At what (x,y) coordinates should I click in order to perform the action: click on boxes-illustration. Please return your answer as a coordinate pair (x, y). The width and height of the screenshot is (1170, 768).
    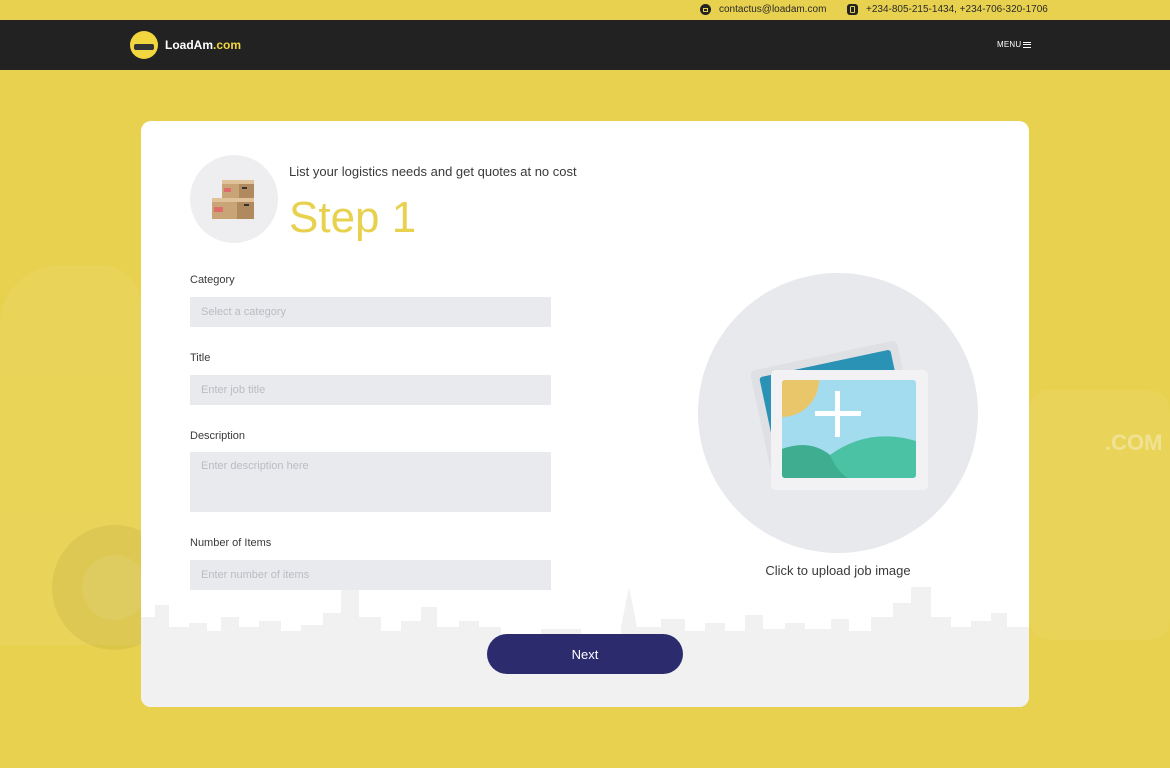
    Looking at the image, I should click on (234, 199).